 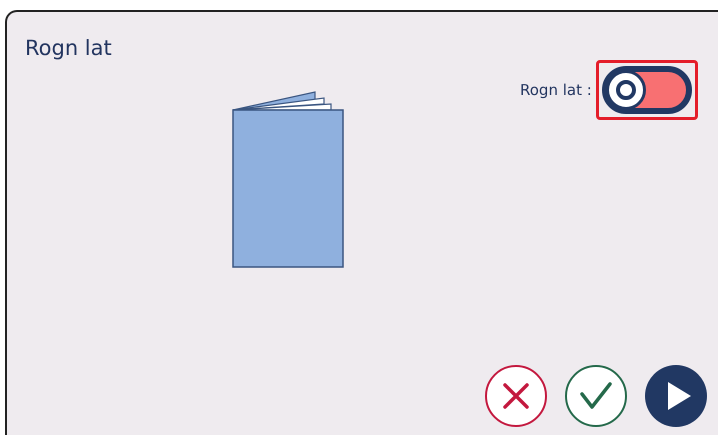 I want to click on toggle-label: Rogn lat :, so click(x=556, y=90).